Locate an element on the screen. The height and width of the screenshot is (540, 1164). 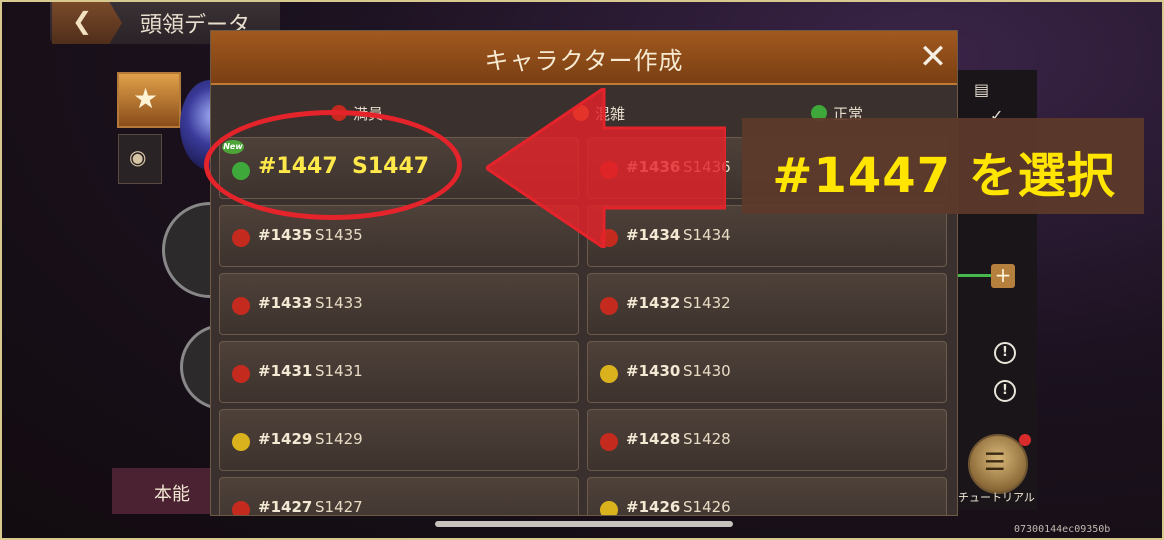
server-button: #1433 S1433 is located at coordinates (399, 304).